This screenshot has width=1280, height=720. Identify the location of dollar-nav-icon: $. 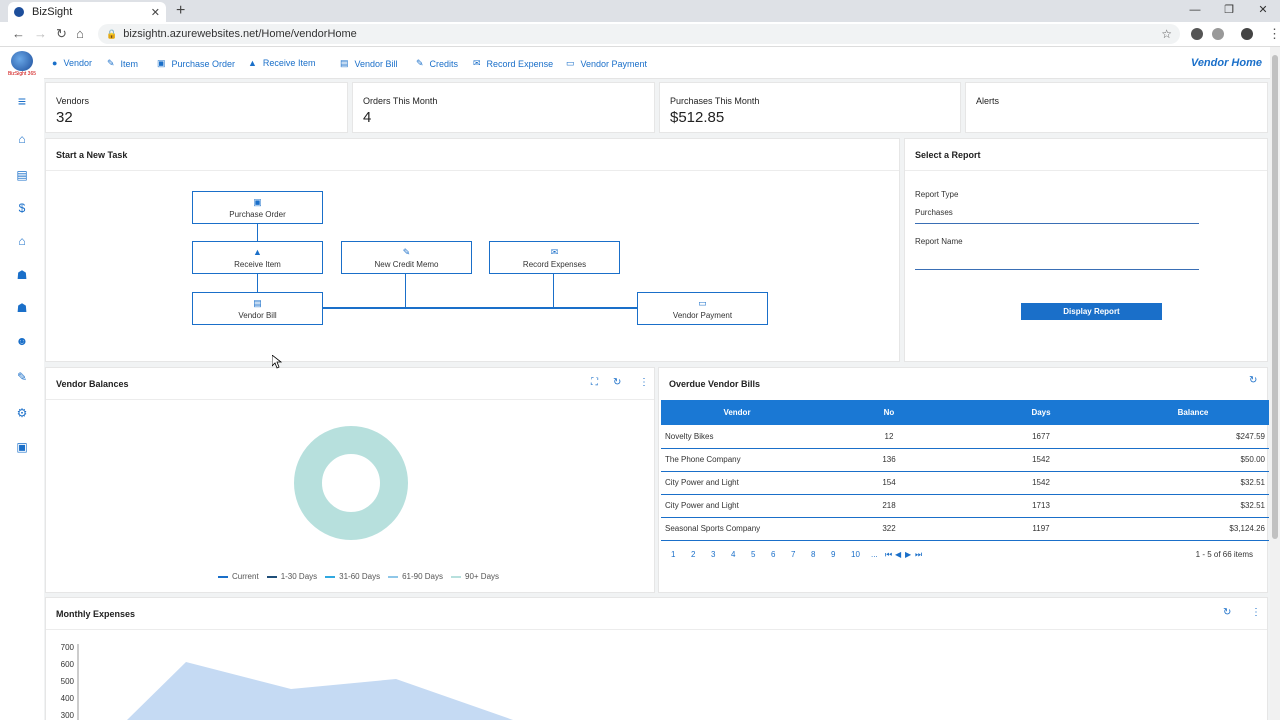
(22, 208).